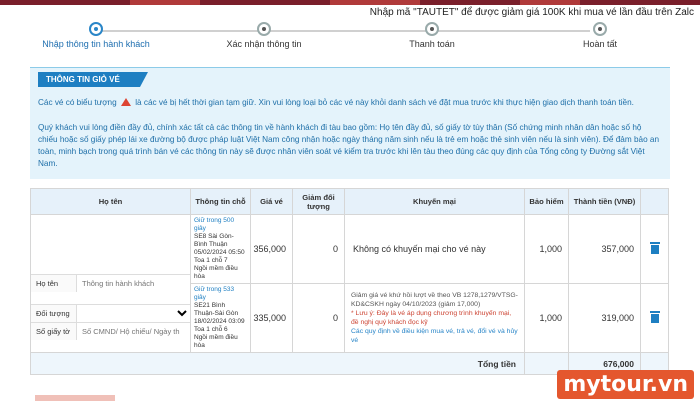 This screenshot has width=700, height=405. Describe the element at coordinates (604, 318) in the screenshot. I see `line-total: 319,000` at that location.